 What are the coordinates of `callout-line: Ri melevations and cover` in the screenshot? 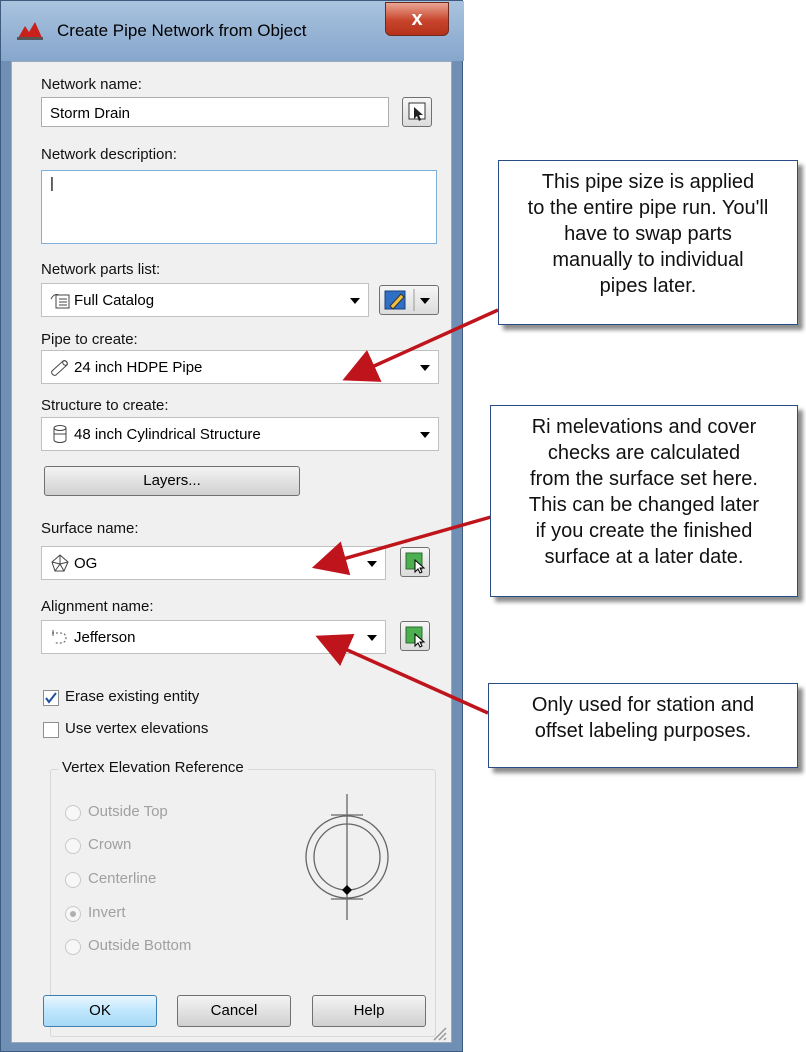 It's located at (644, 427).